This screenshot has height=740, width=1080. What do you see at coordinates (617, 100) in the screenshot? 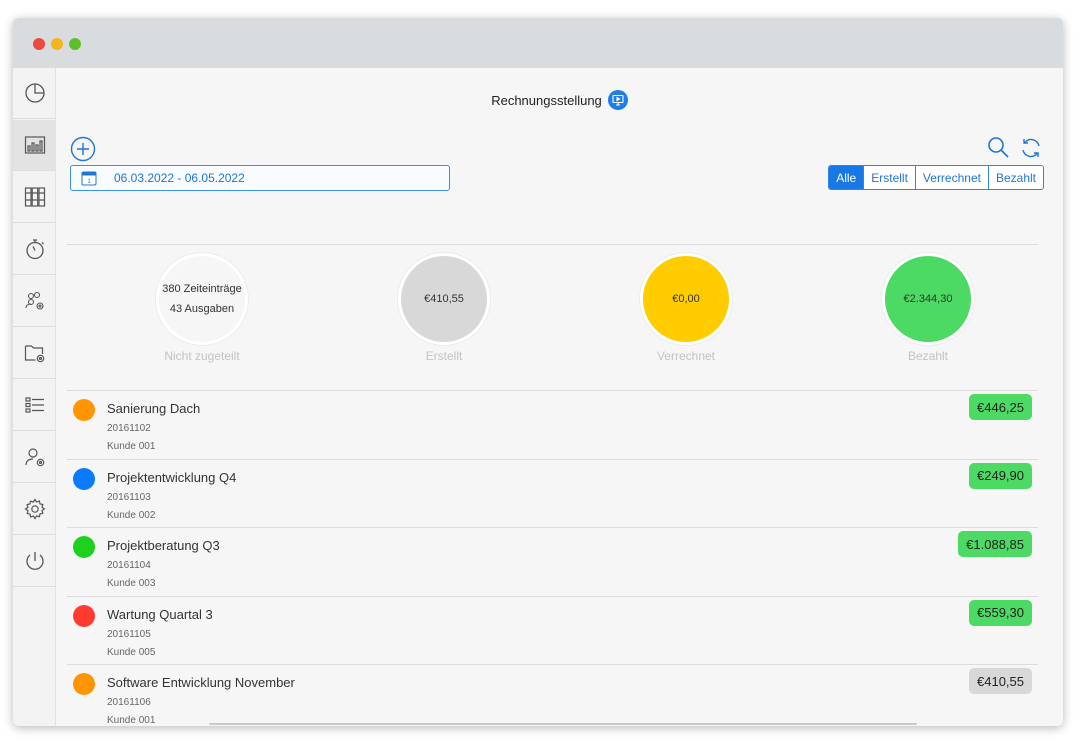
I see `monitor-icon` at bounding box center [617, 100].